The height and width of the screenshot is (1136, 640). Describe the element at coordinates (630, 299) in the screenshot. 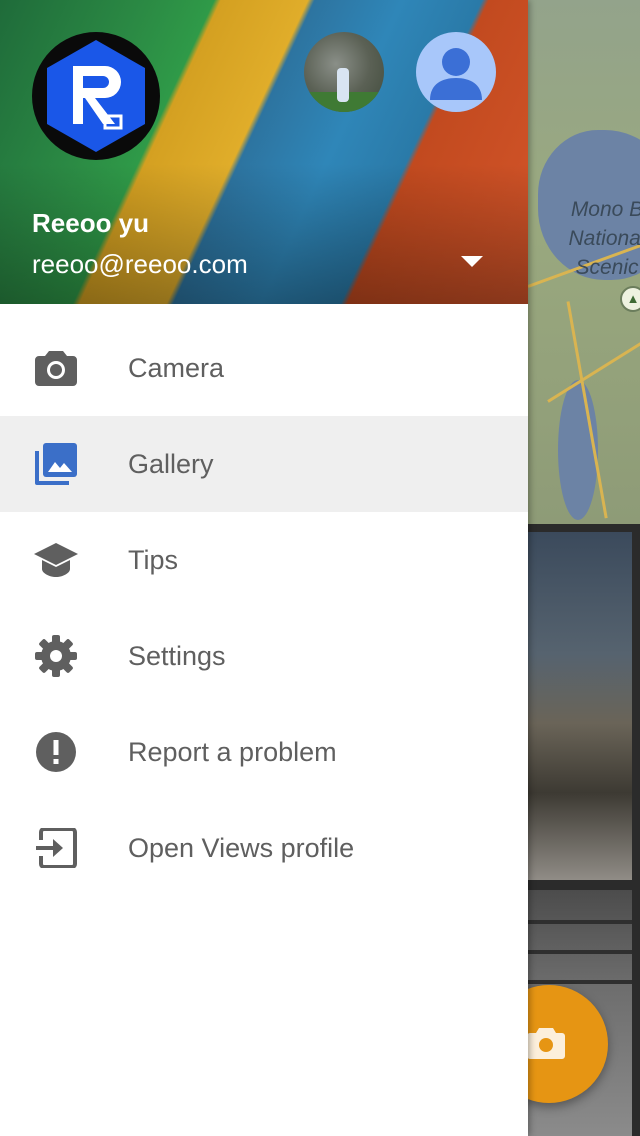

I see `map-tree-icon: ▲` at that location.